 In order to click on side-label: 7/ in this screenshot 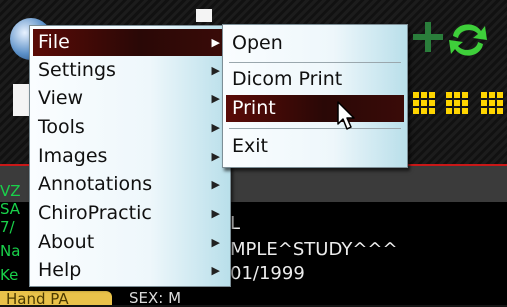, I will do `click(7, 227)`.